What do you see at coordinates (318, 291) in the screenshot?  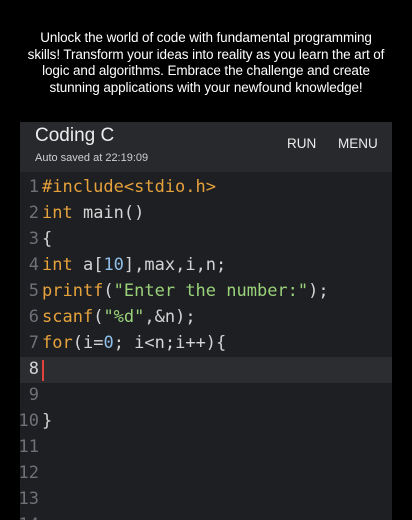 I see `code-token: );` at bounding box center [318, 291].